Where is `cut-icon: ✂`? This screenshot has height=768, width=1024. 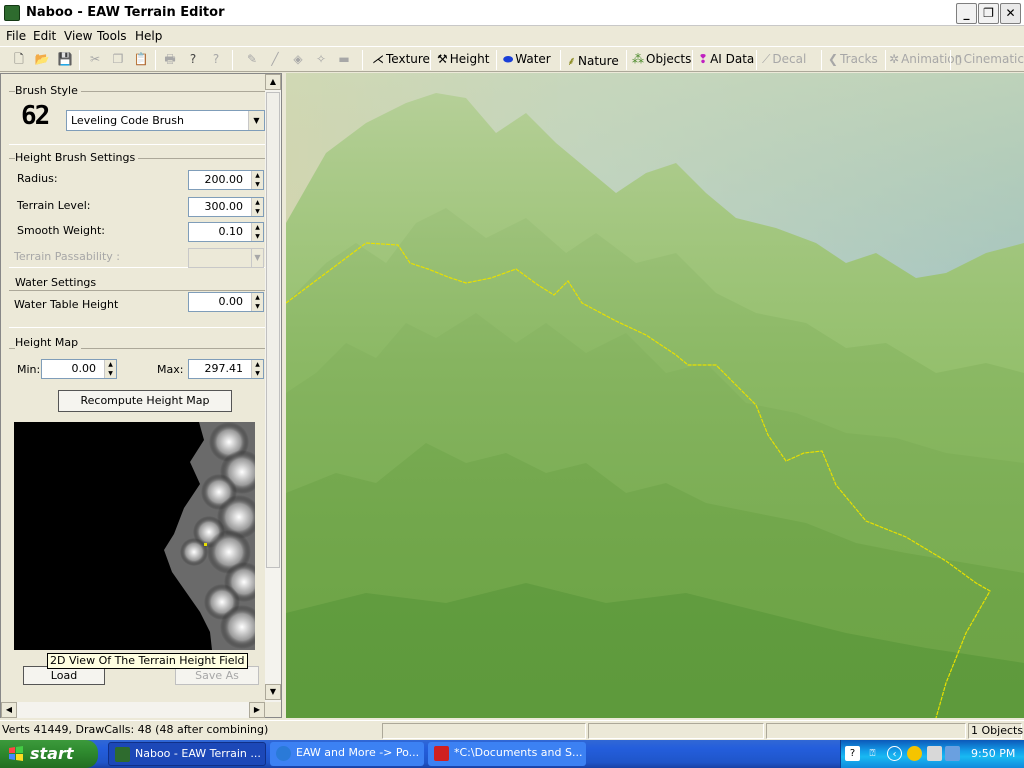
cut-icon: ✂ is located at coordinates (95, 59).